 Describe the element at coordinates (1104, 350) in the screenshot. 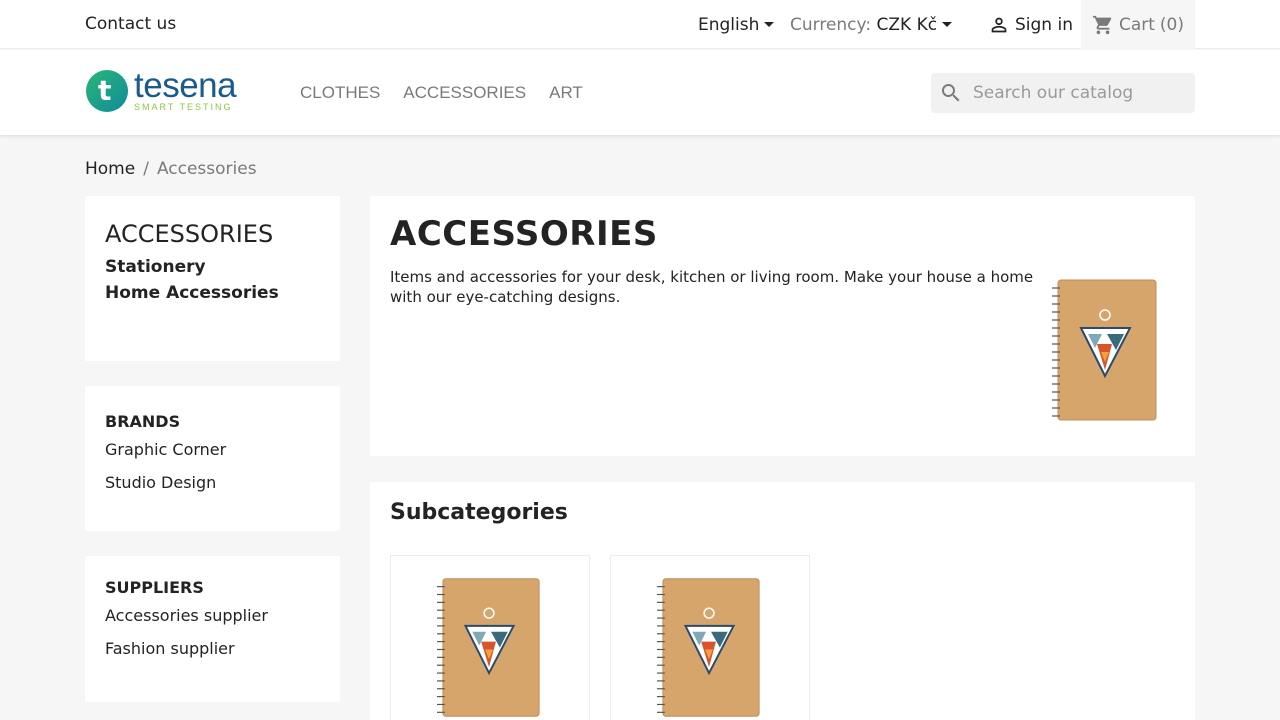

I see `category-cover-image` at that location.